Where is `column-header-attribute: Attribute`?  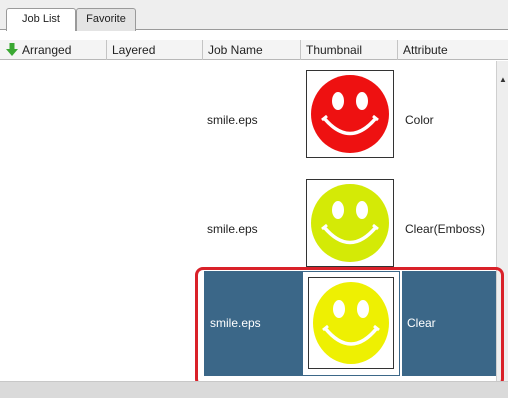
column-header-attribute: Attribute is located at coordinates (447, 50).